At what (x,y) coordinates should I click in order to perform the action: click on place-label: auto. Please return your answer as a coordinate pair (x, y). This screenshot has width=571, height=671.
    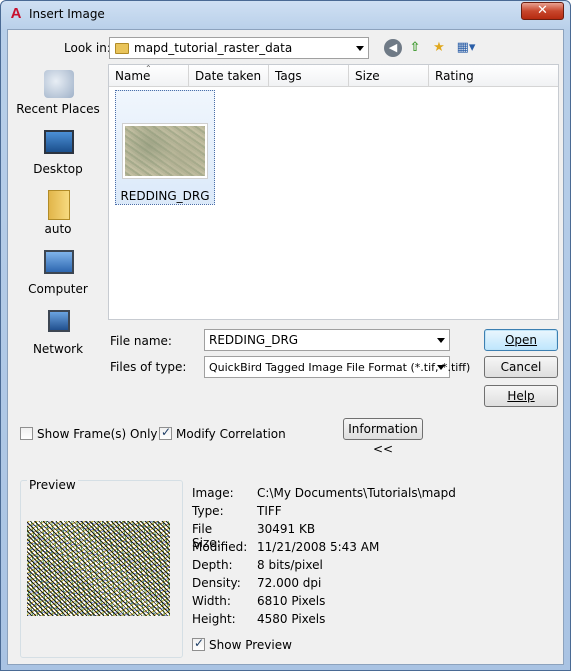
    Looking at the image, I should click on (58, 229).